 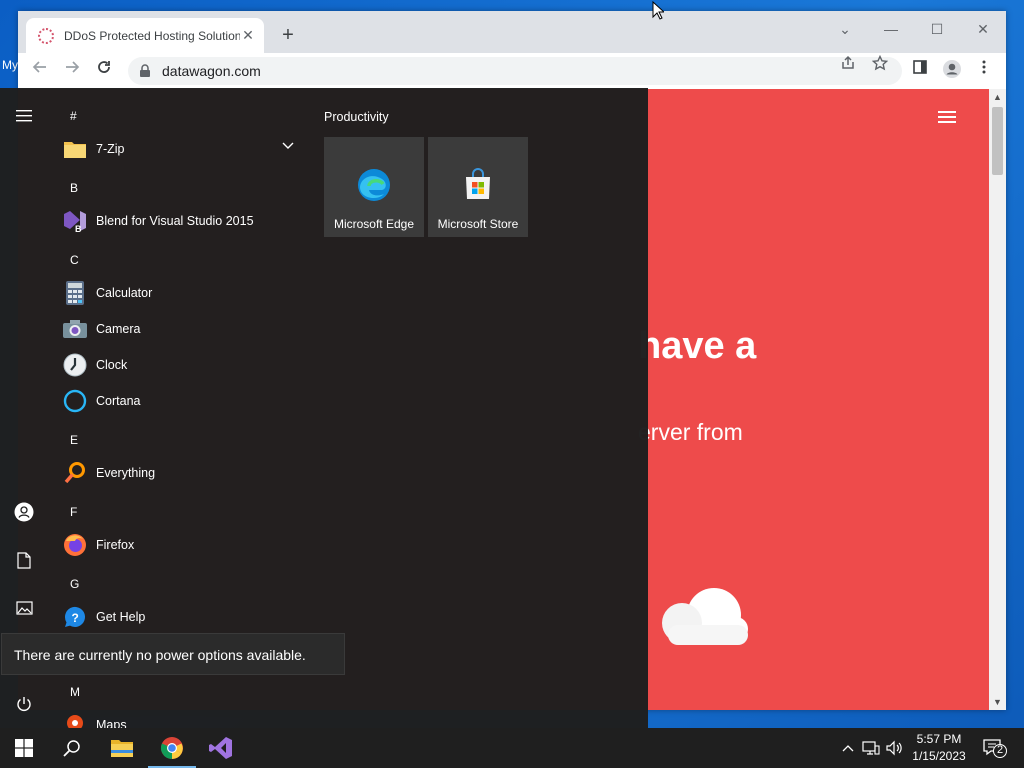 I want to click on desktop-icon-label: My, so click(x=10, y=65).